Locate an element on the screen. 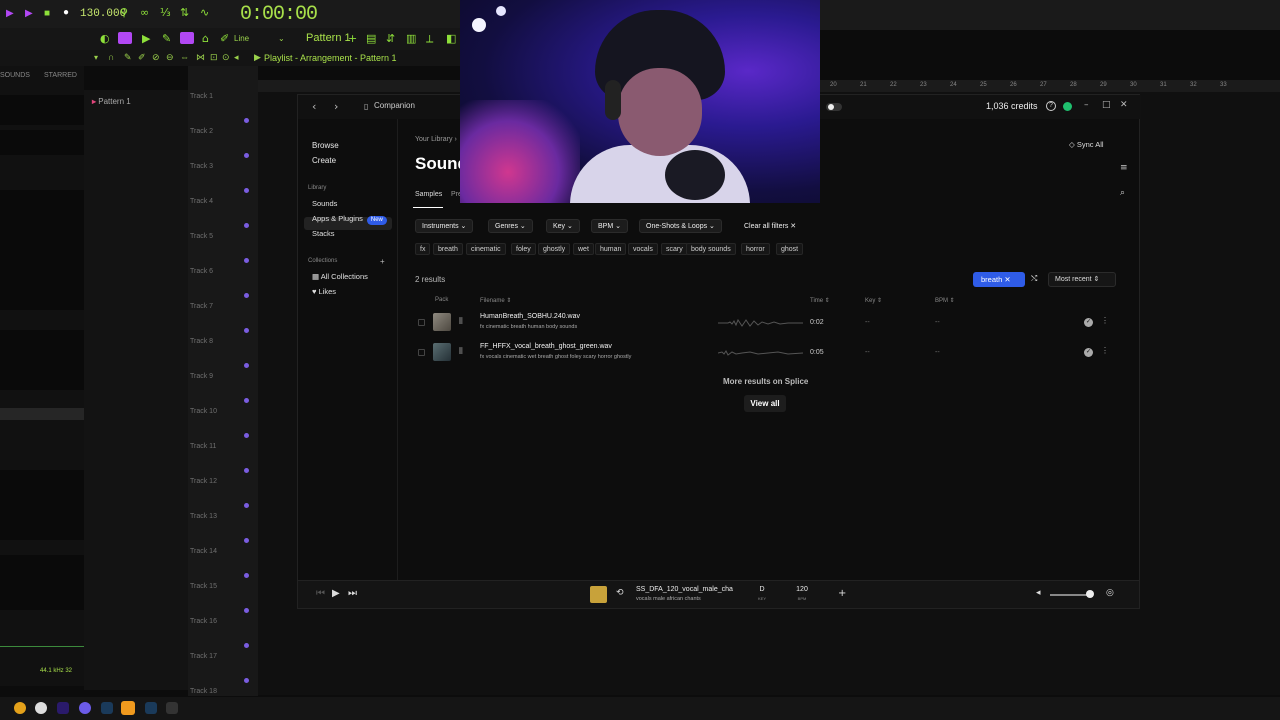 Image resolution: width=1280 pixels, height=720 pixels. column-time: Time ⇕ is located at coordinates (820, 300).